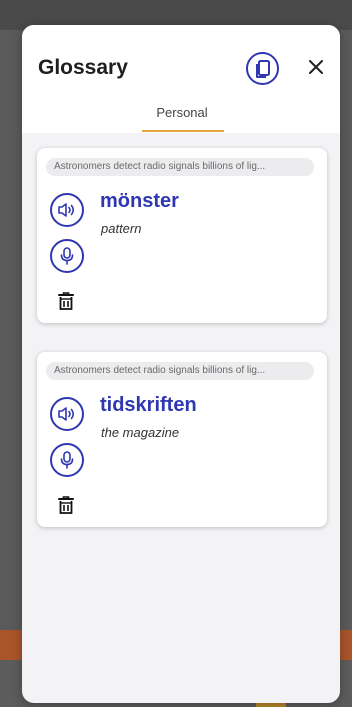 This screenshot has width=352, height=707. Describe the element at coordinates (181, 79) in the screenshot. I see `modal-header: Glossary Personal` at that location.